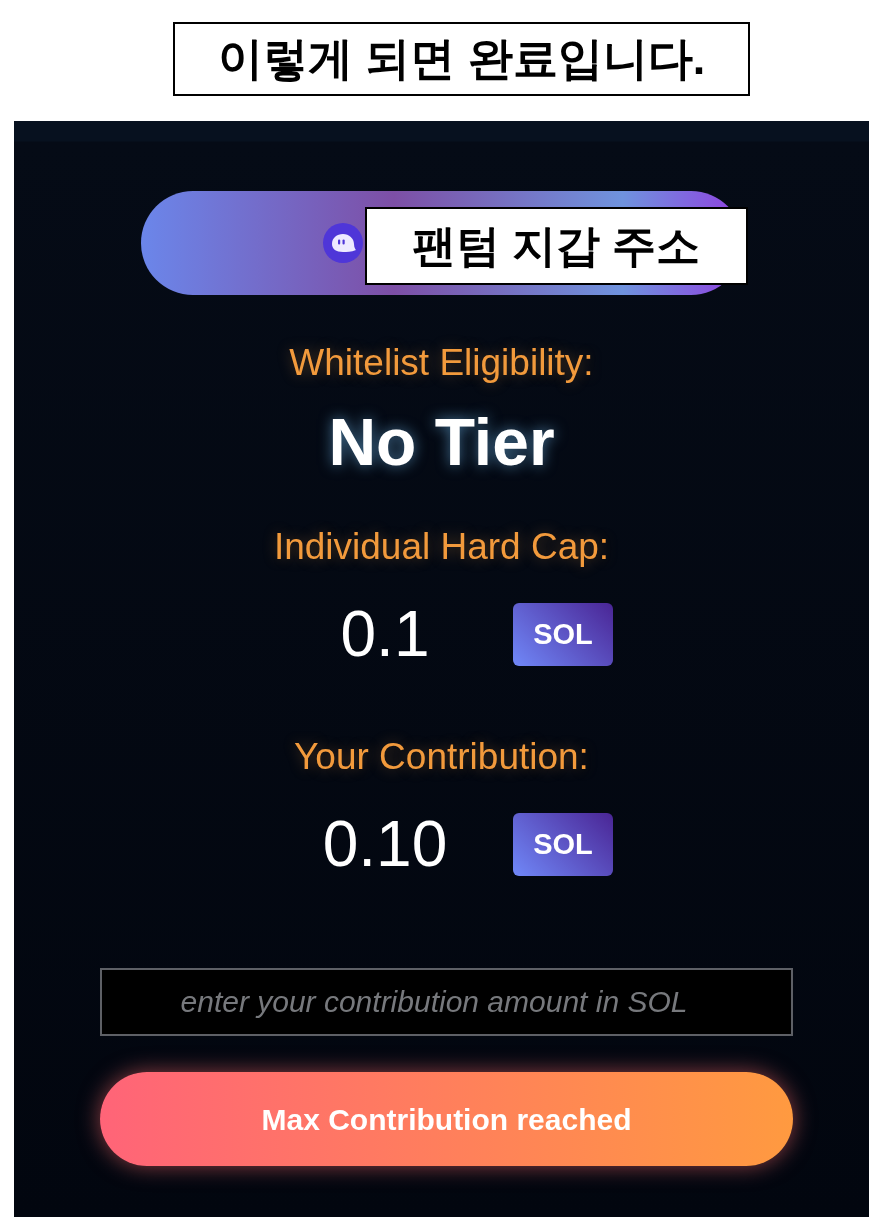  I want to click on ghost-icon, so click(342, 243).